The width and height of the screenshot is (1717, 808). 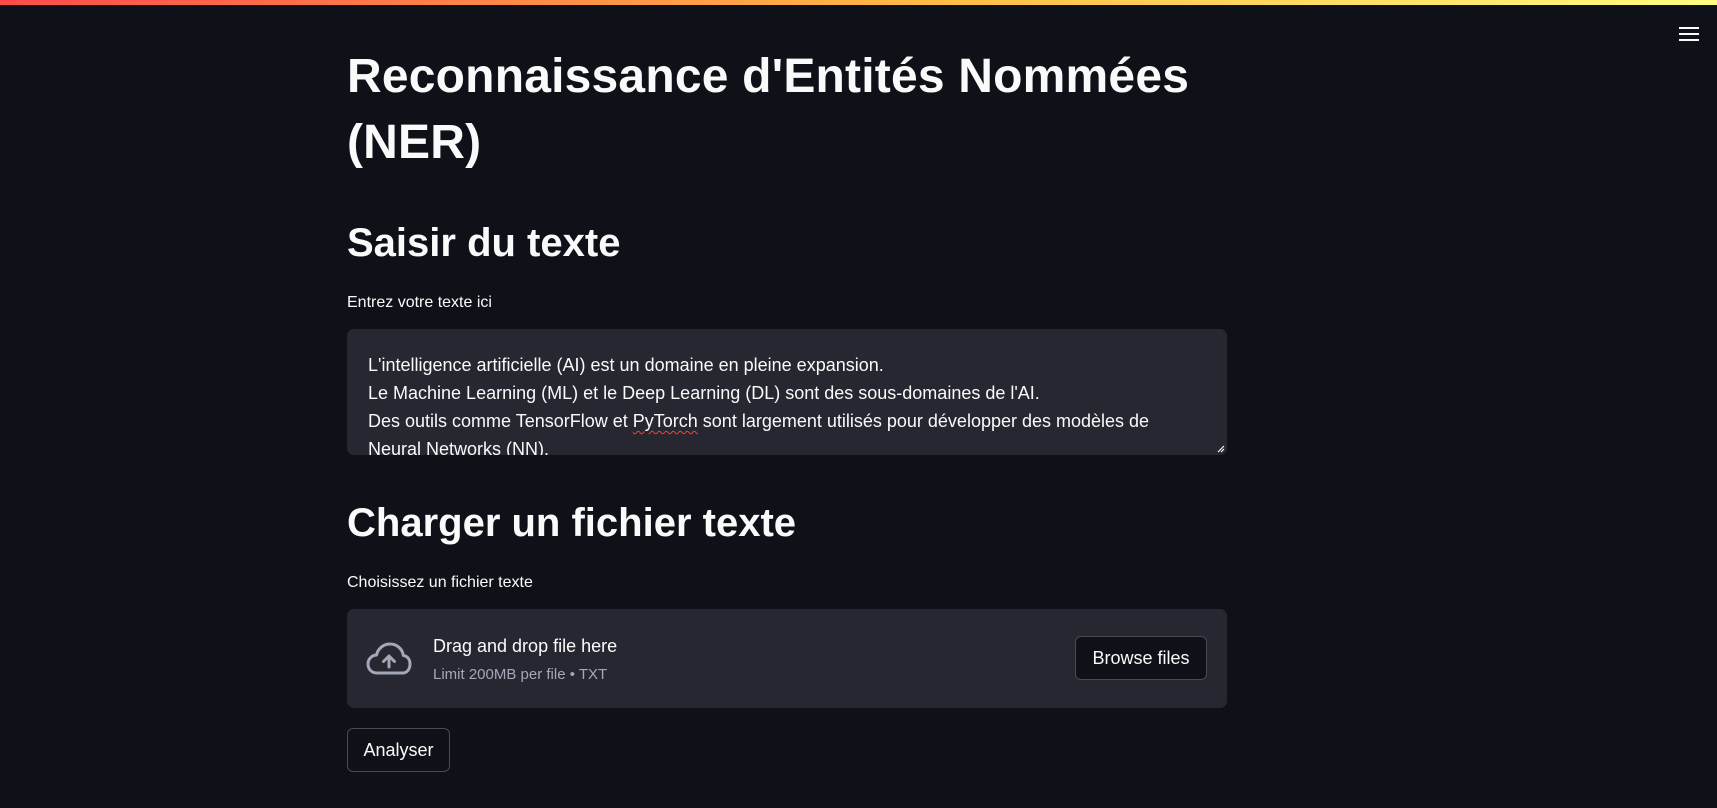 What do you see at coordinates (665, 421) in the screenshot?
I see `spellcheck-flagged-word: PyTorch` at bounding box center [665, 421].